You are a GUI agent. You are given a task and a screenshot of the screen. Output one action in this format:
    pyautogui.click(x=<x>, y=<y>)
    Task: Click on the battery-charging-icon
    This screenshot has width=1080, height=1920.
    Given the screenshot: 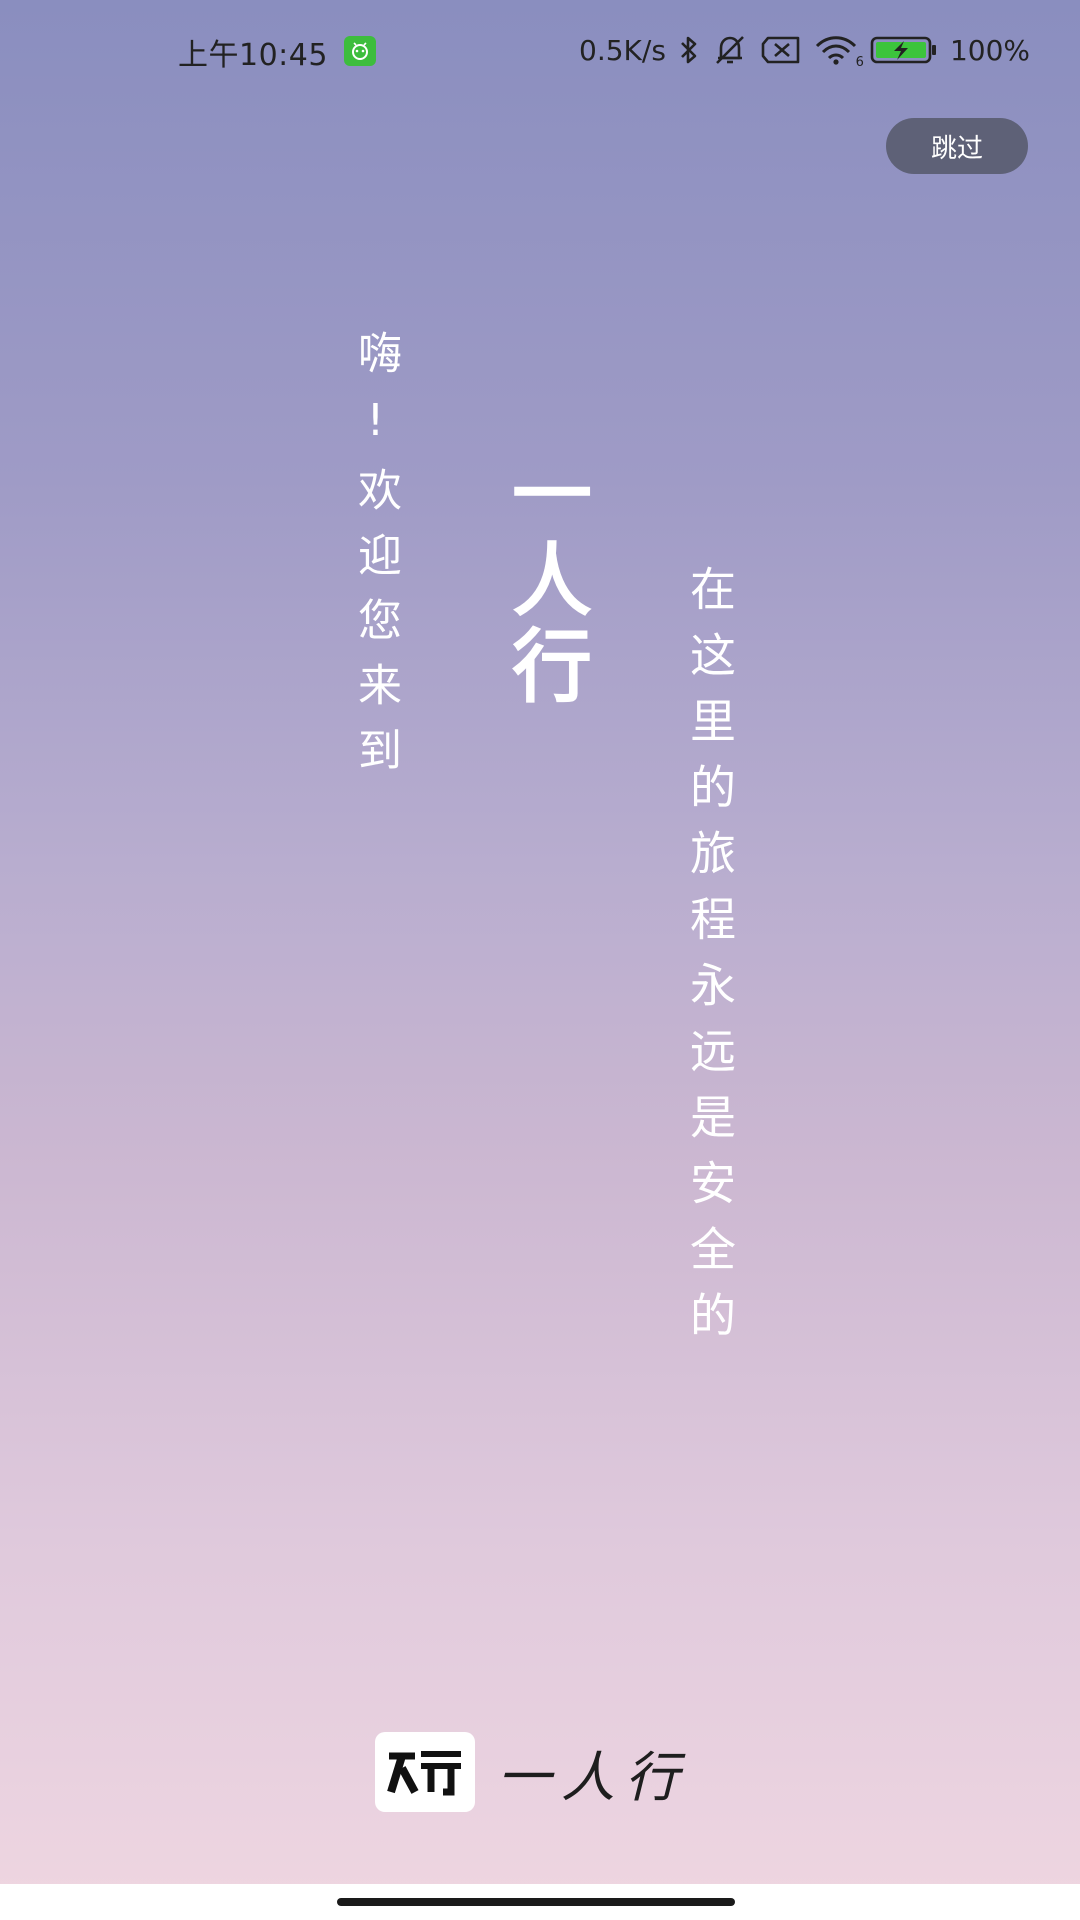 What is the action you would take?
    pyautogui.click(x=904, y=50)
    